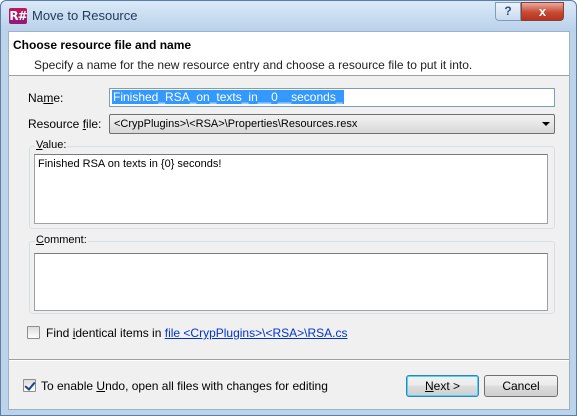 This screenshot has height=416, width=577. What do you see at coordinates (291, 282) in the screenshot?
I see `comment-textarea` at bounding box center [291, 282].